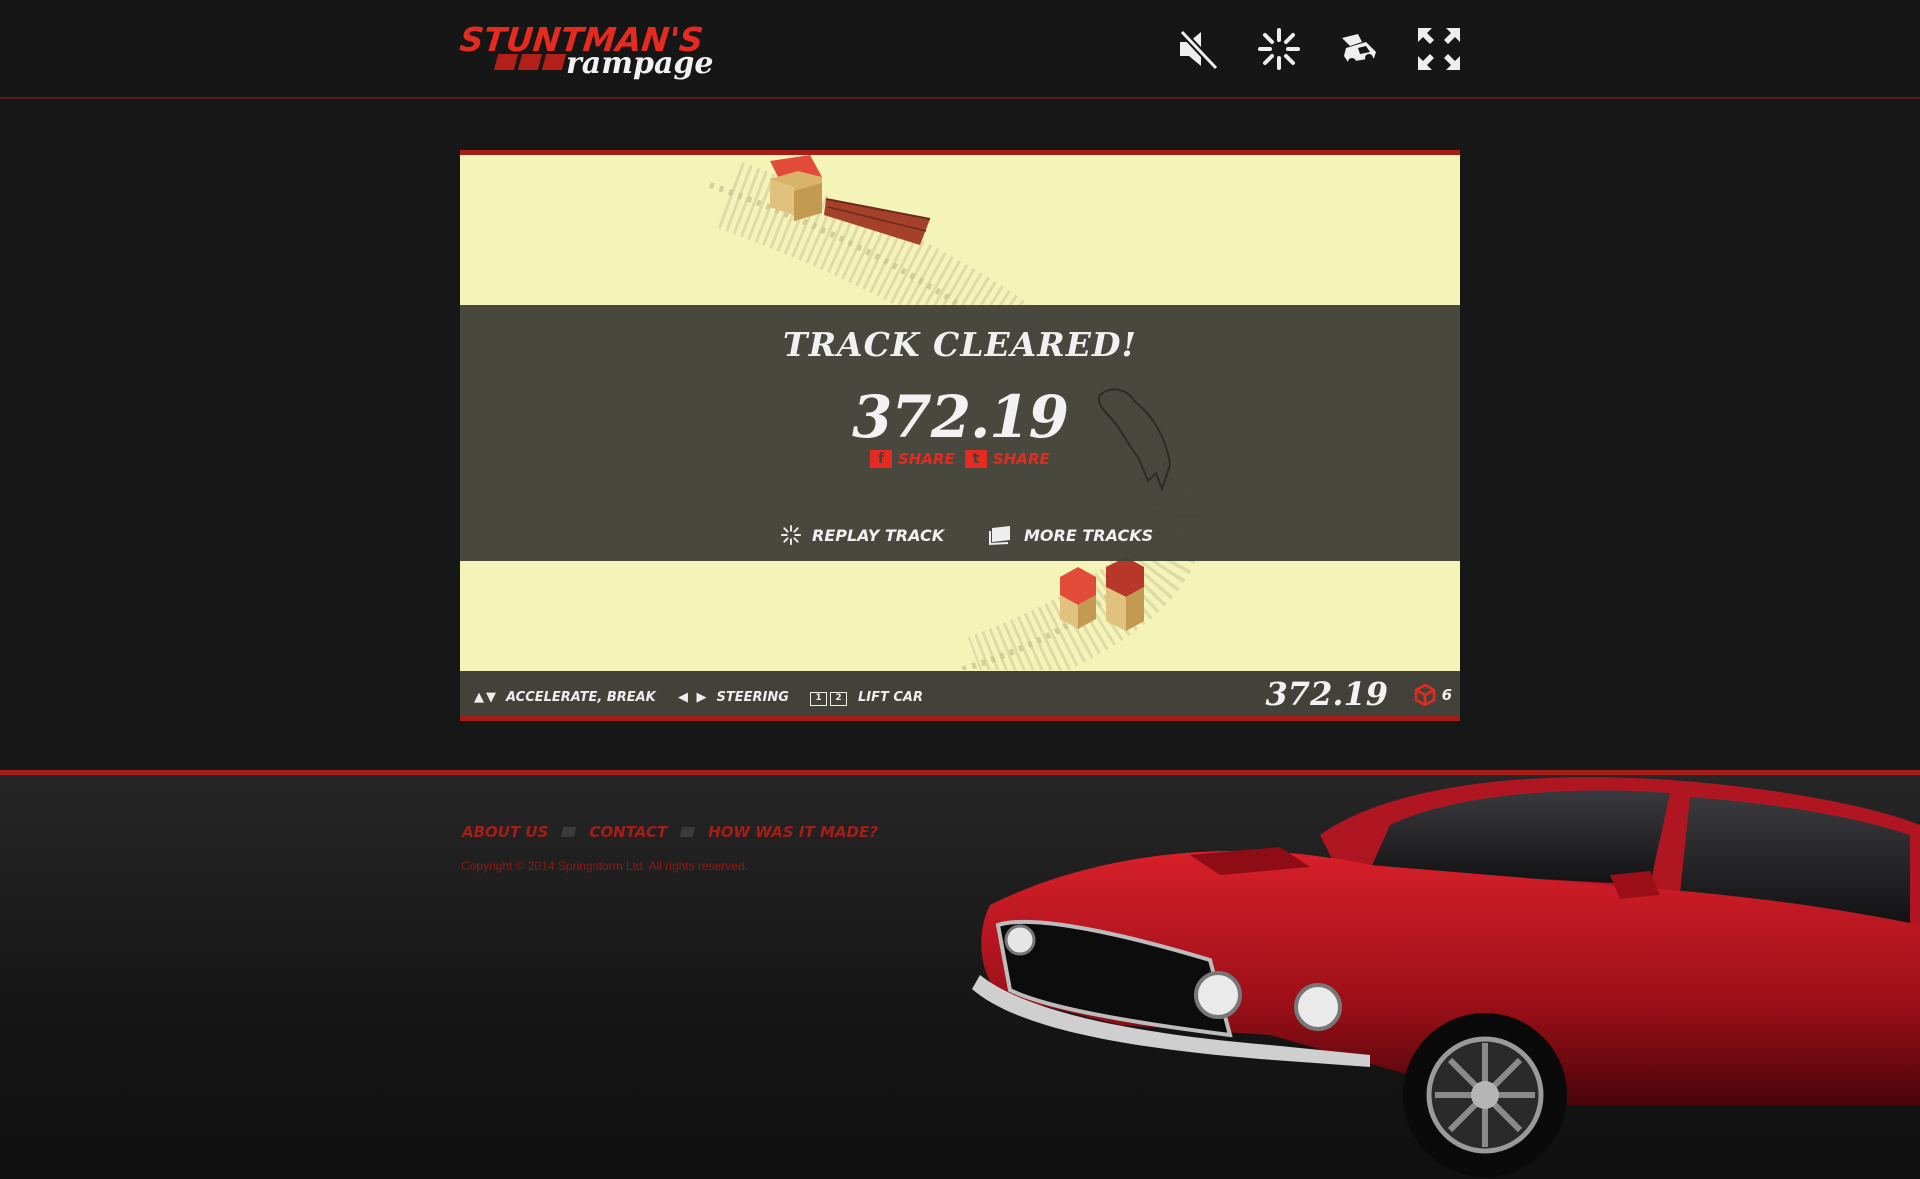  Describe the element at coordinates (530, 64) in the screenshot. I see `logo-blocks` at that location.